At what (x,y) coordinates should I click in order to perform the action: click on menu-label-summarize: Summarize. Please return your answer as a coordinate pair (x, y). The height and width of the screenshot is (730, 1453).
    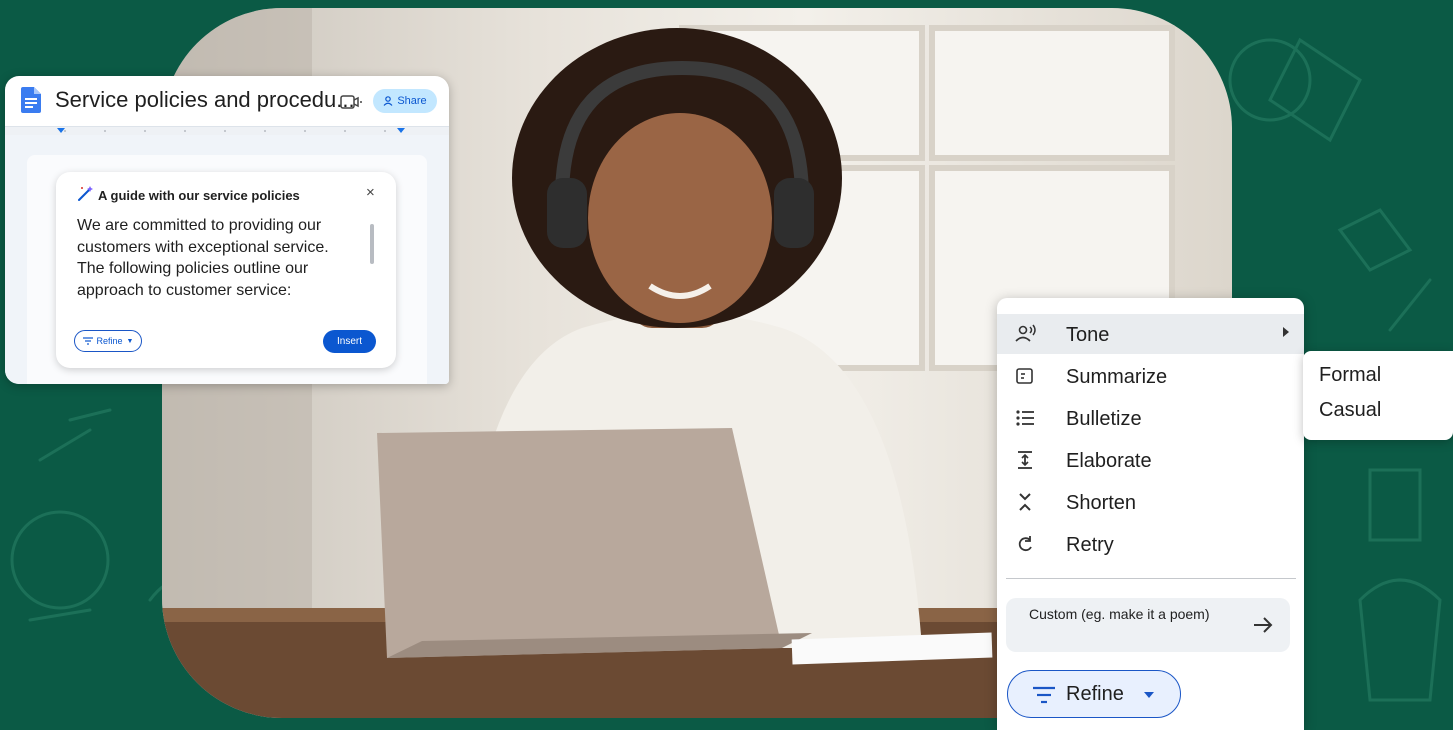
    Looking at the image, I should click on (1117, 377).